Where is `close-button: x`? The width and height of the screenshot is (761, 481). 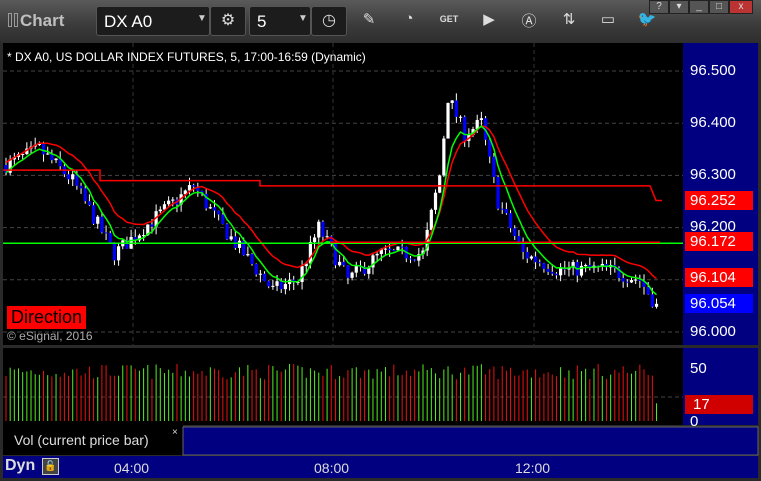
close-button: x is located at coordinates (741, 7).